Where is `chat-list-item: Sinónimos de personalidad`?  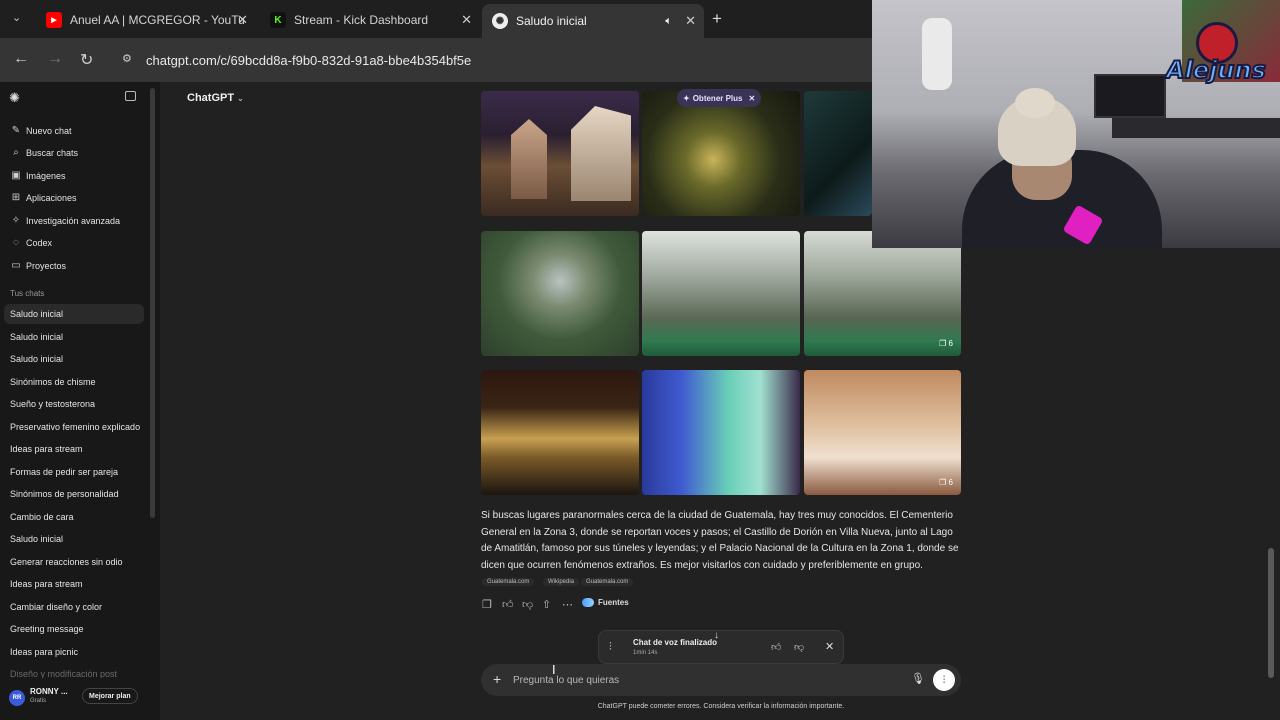 chat-list-item: Sinónimos de personalidad is located at coordinates (64, 494).